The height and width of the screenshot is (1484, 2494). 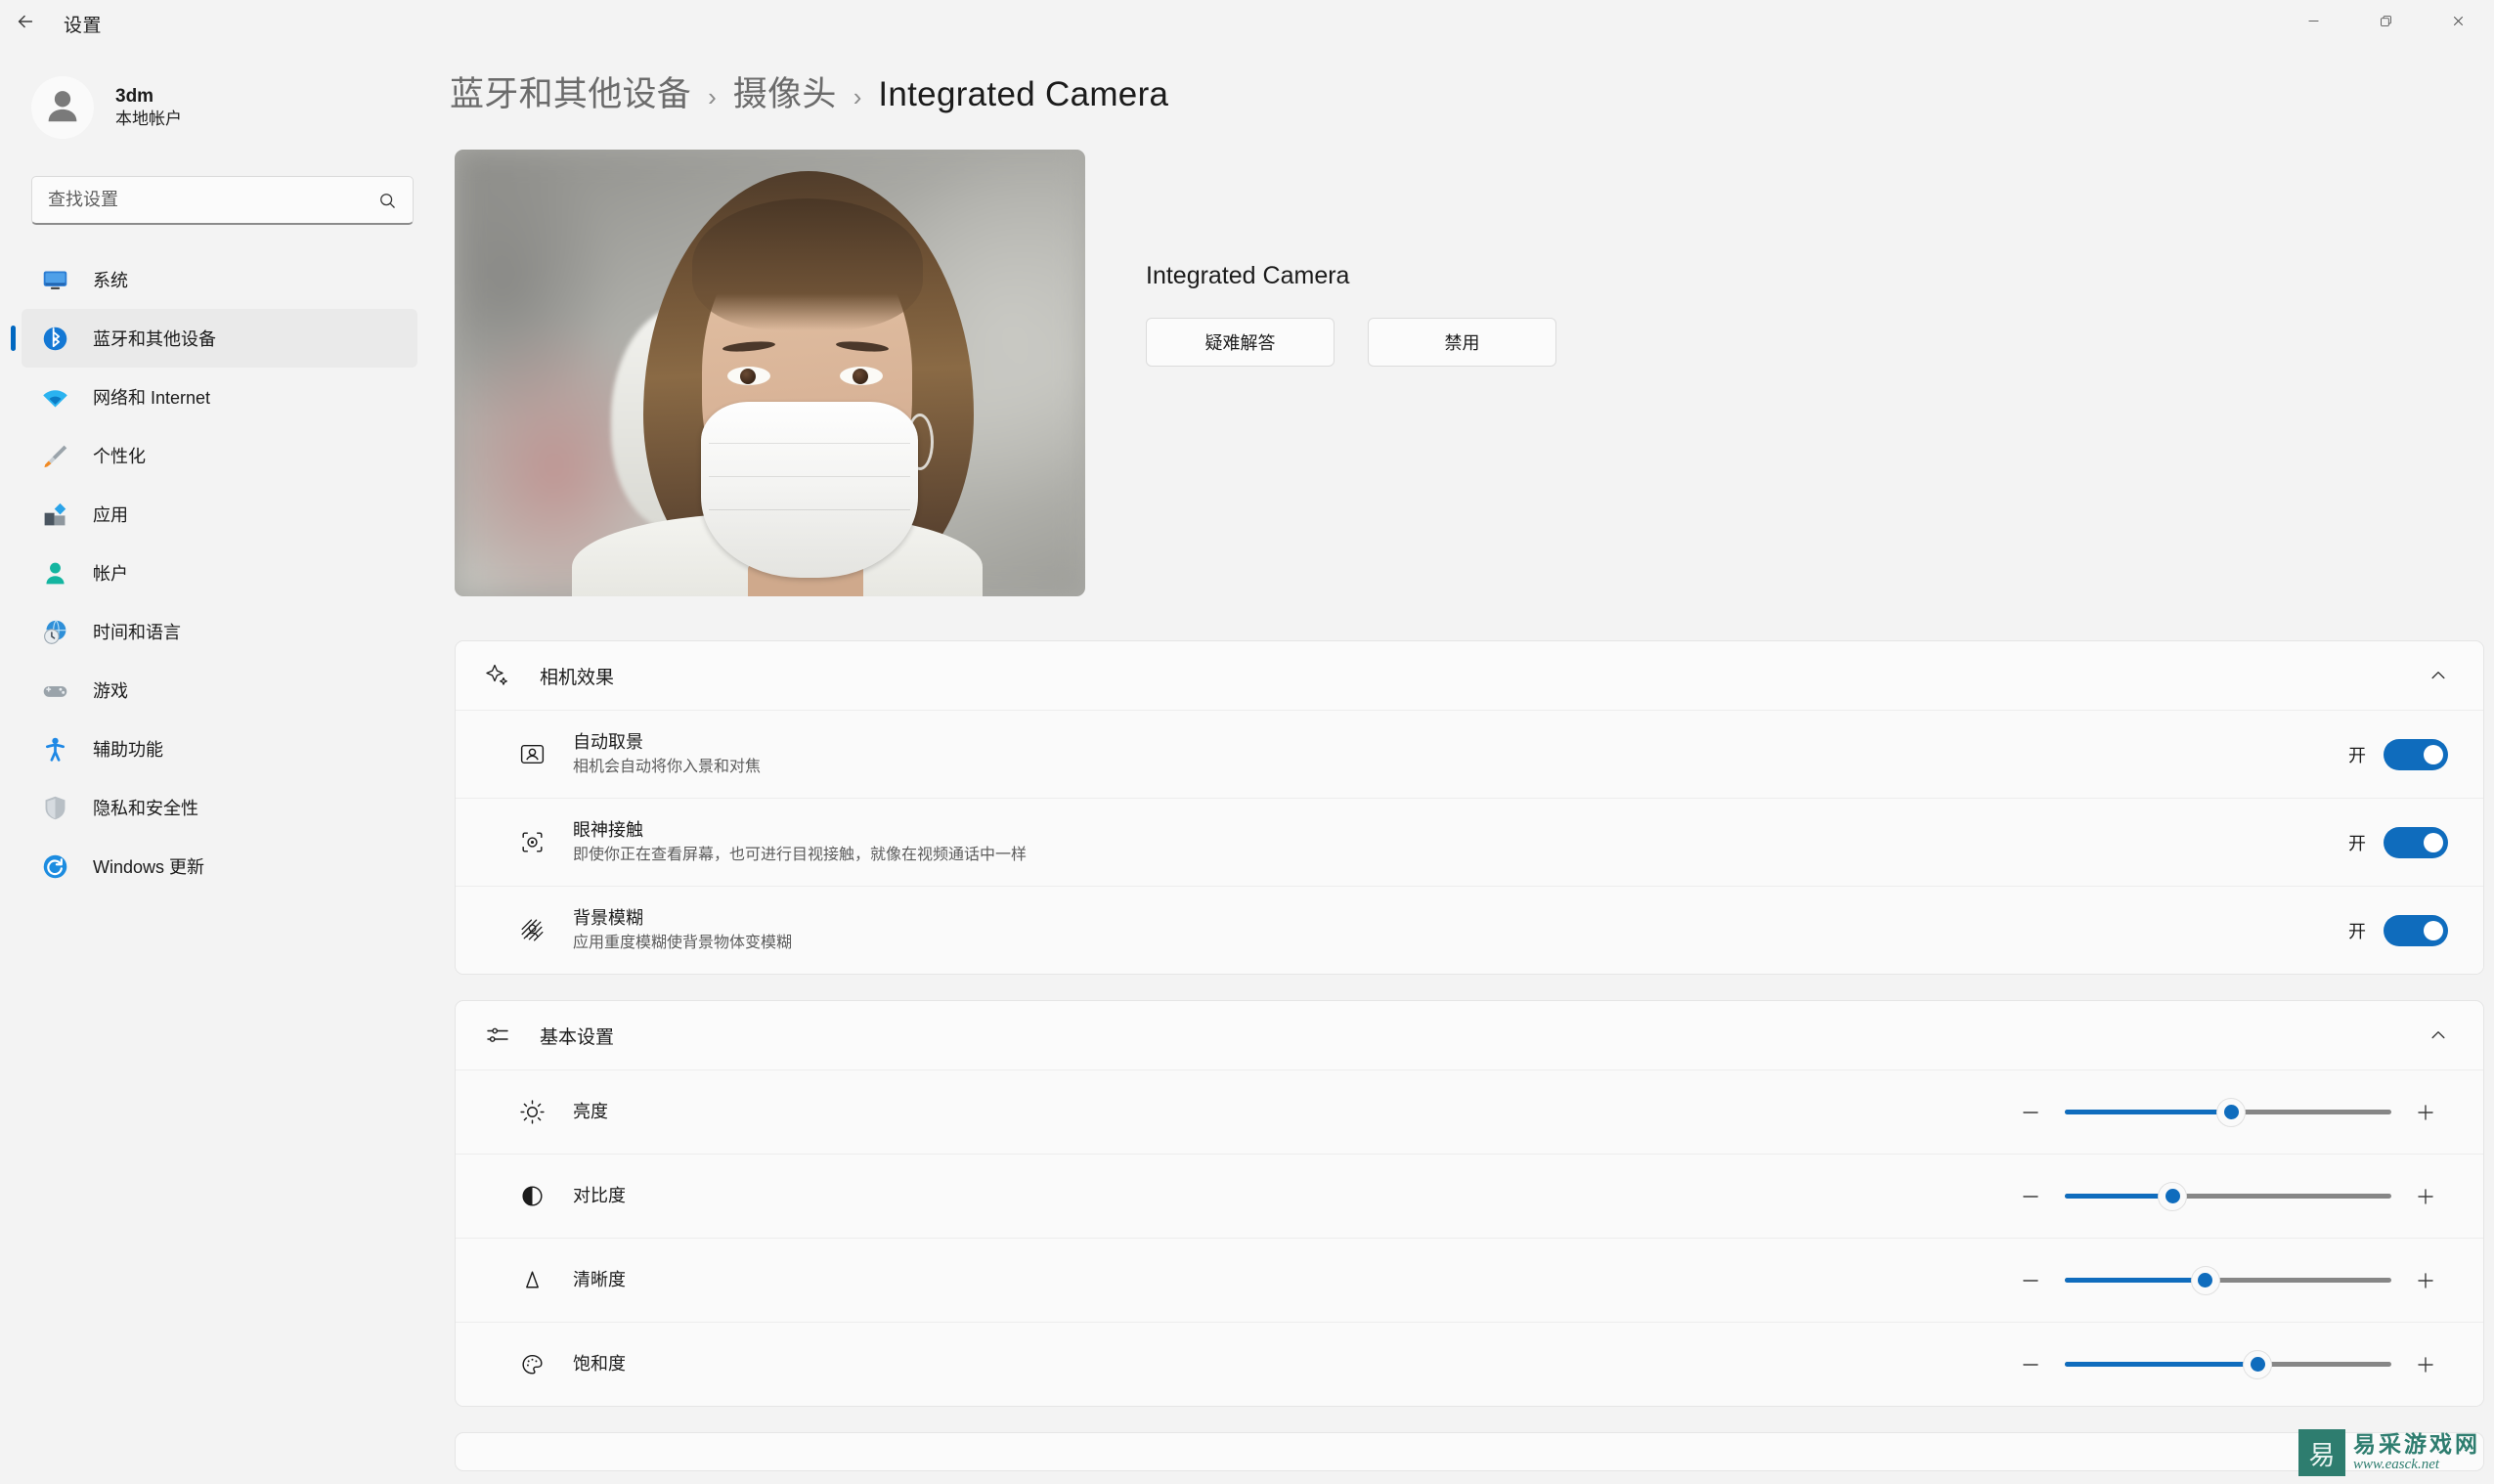 What do you see at coordinates (532, 930) in the screenshot?
I see `background-blur-icon` at bounding box center [532, 930].